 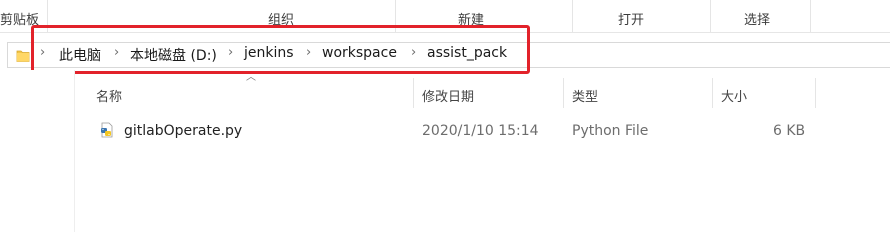 What do you see at coordinates (480, 131) in the screenshot?
I see `file-modified: 2020/1/10 15:14` at bounding box center [480, 131].